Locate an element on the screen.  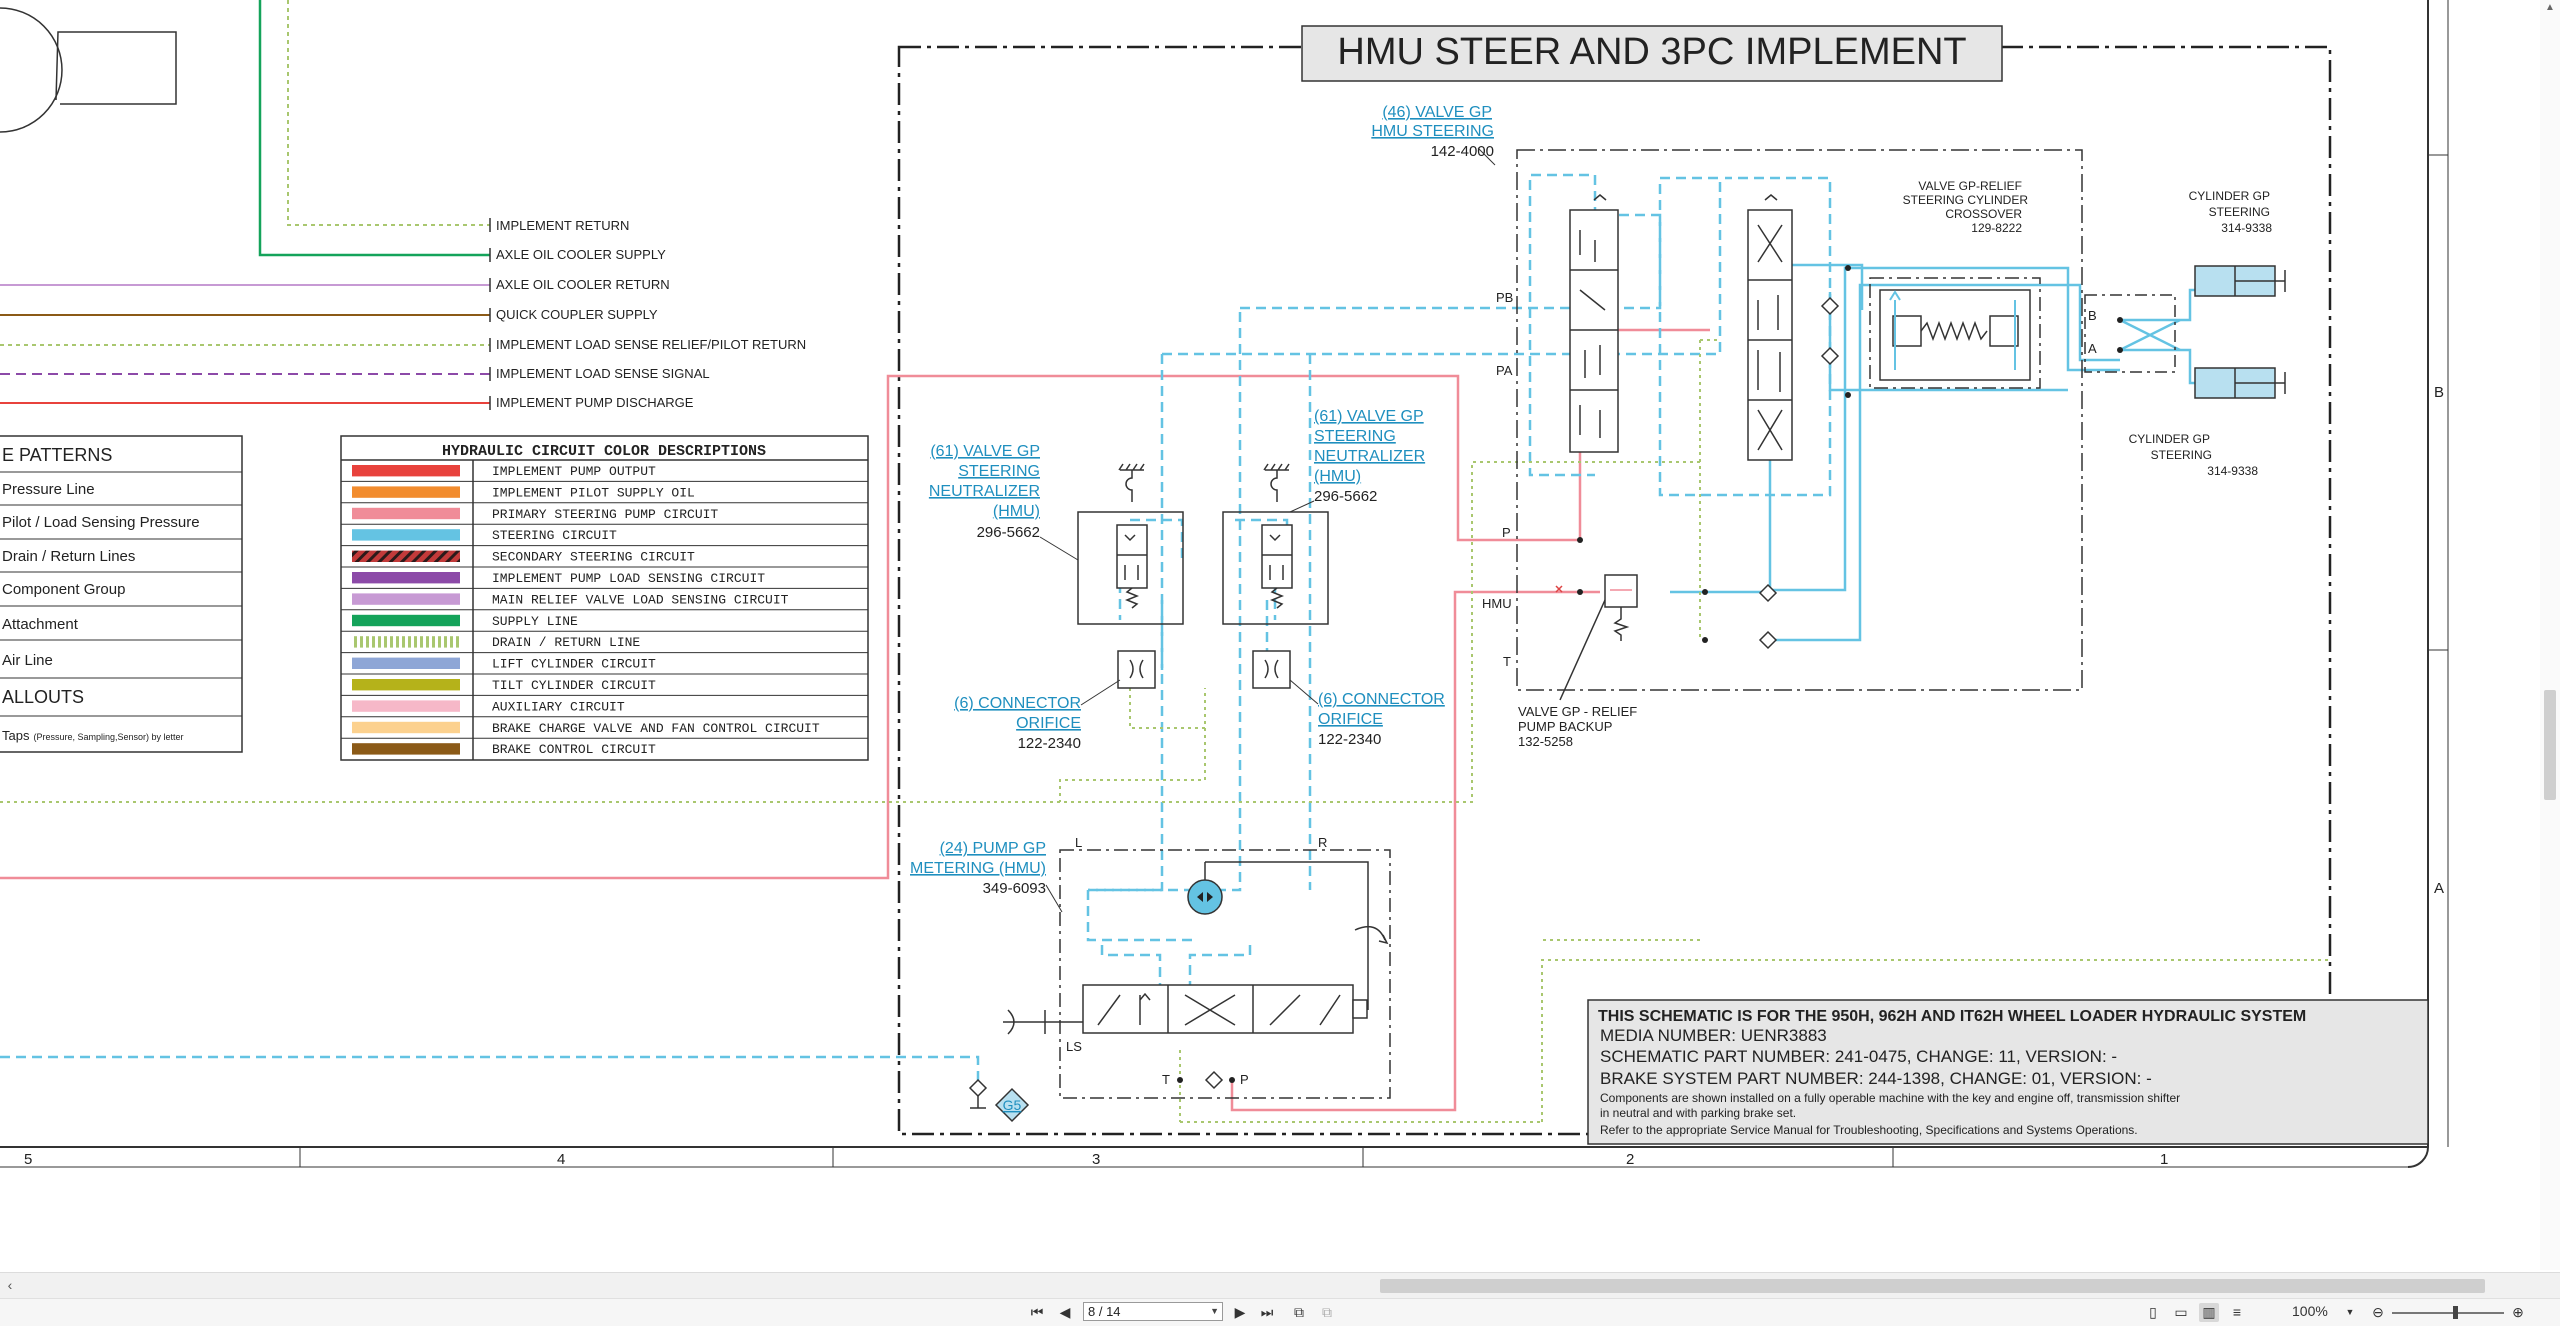
page-number-input: 8 / 14 ▼ is located at coordinates (1153, 1311).